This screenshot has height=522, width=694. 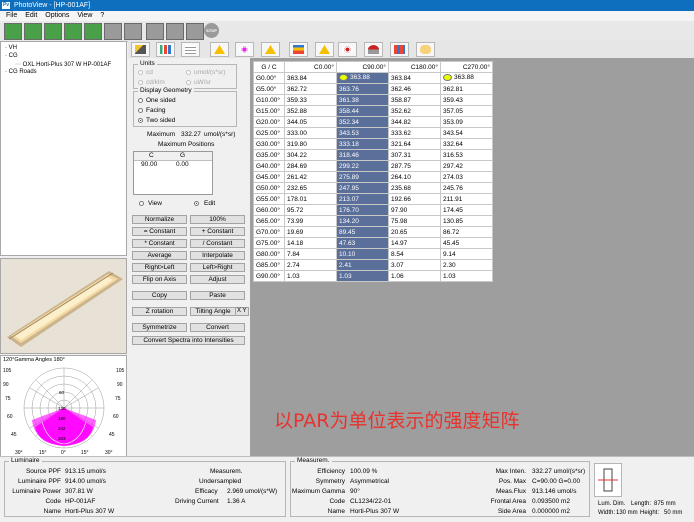 I want to click on intensity-cell: 332.64, so click(x=466, y=144).